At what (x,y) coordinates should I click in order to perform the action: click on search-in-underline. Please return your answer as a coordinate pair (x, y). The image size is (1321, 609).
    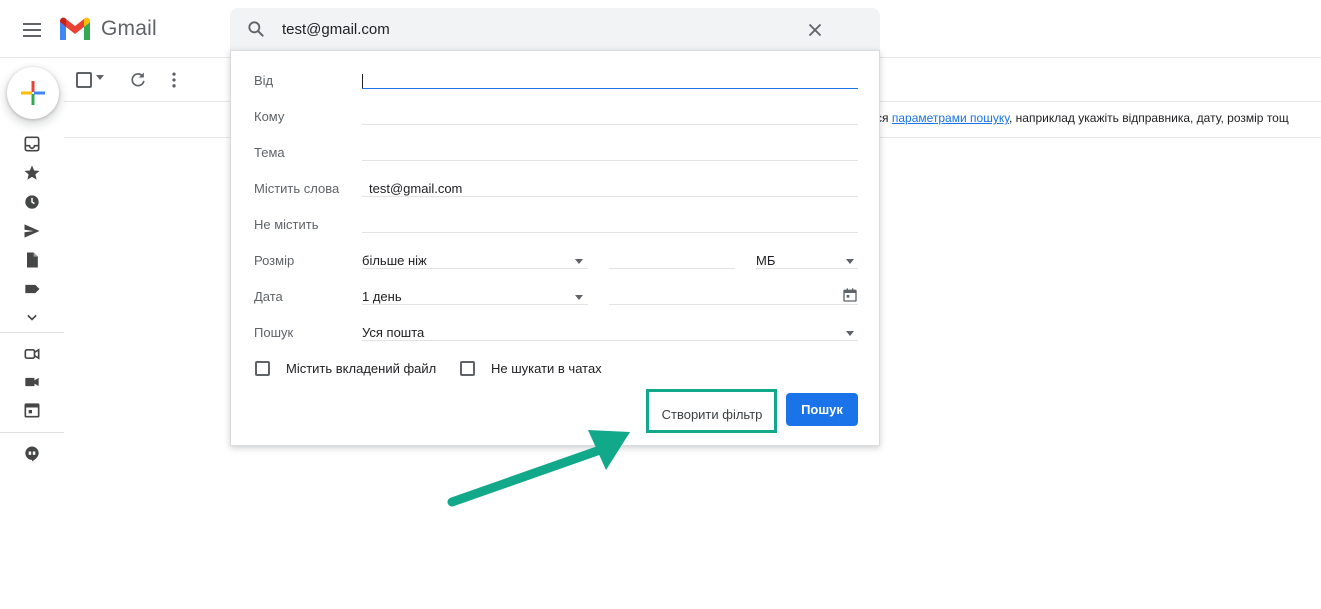
    Looking at the image, I should click on (610, 340).